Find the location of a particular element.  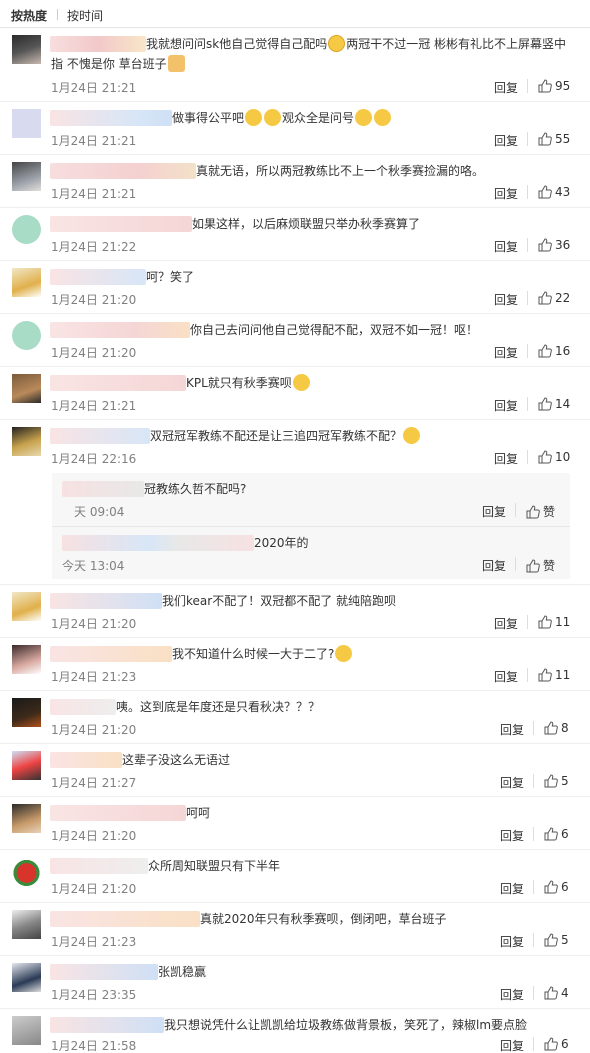

like-button: 95 is located at coordinates (554, 86).